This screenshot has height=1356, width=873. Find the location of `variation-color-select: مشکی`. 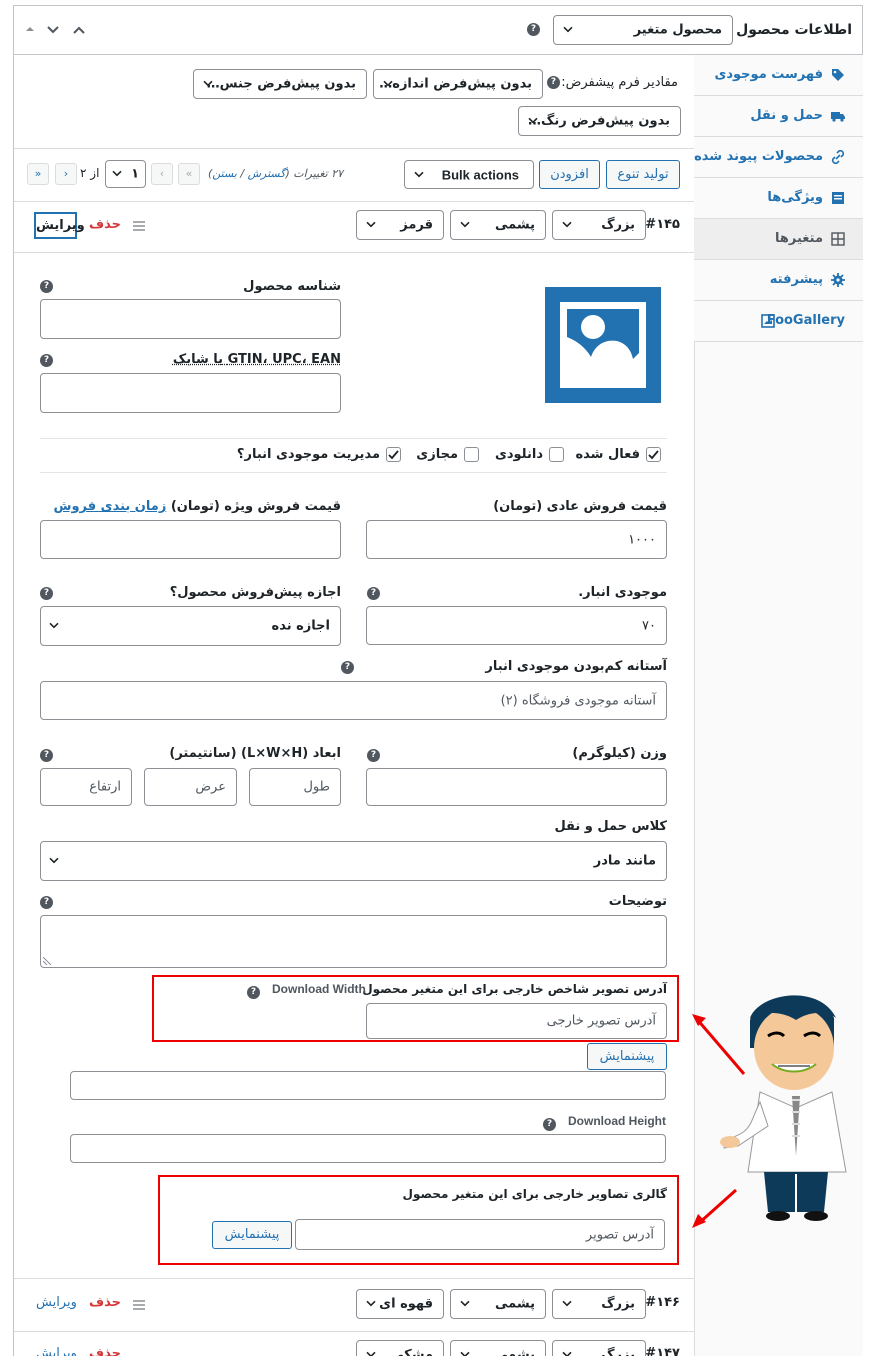

variation-color-select: مشکی is located at coordinates (400, 1348).